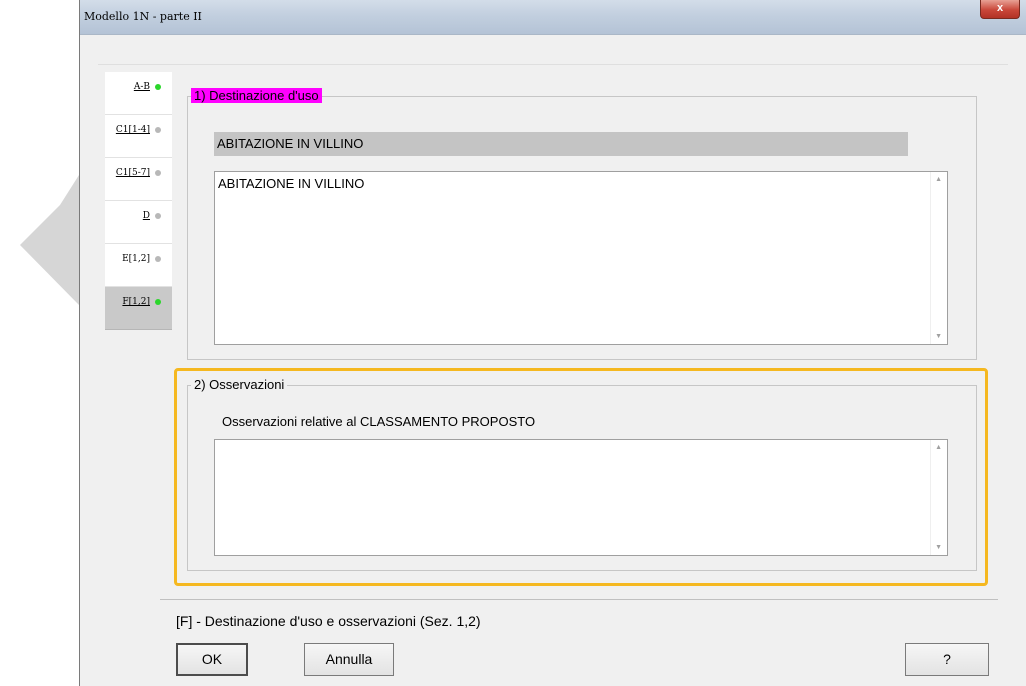  What do you see at coordinates (581, 497) in the screenshot?
I see `osservazioni-textarea: ▲ ▼` at bounding box center [581, 497].